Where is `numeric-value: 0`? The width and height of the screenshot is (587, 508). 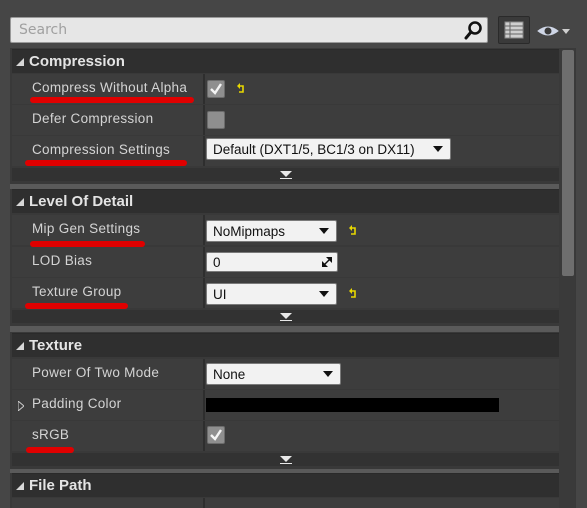
numeric-value: 0 is located at coordinates (217, 262).